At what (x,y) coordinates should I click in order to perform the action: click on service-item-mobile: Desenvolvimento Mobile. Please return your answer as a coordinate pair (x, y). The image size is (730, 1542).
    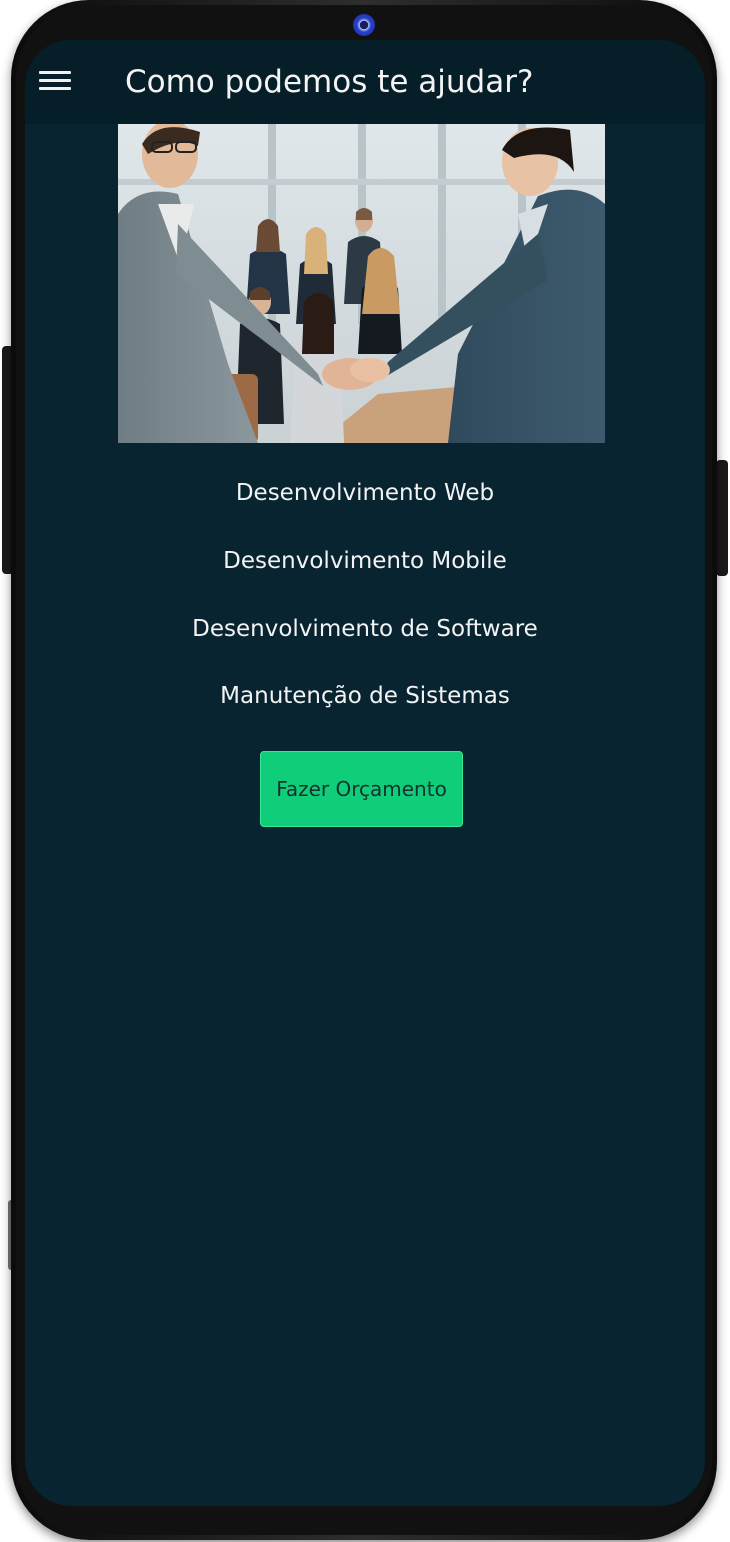
    Looking at the image, I should click on (365, 561).